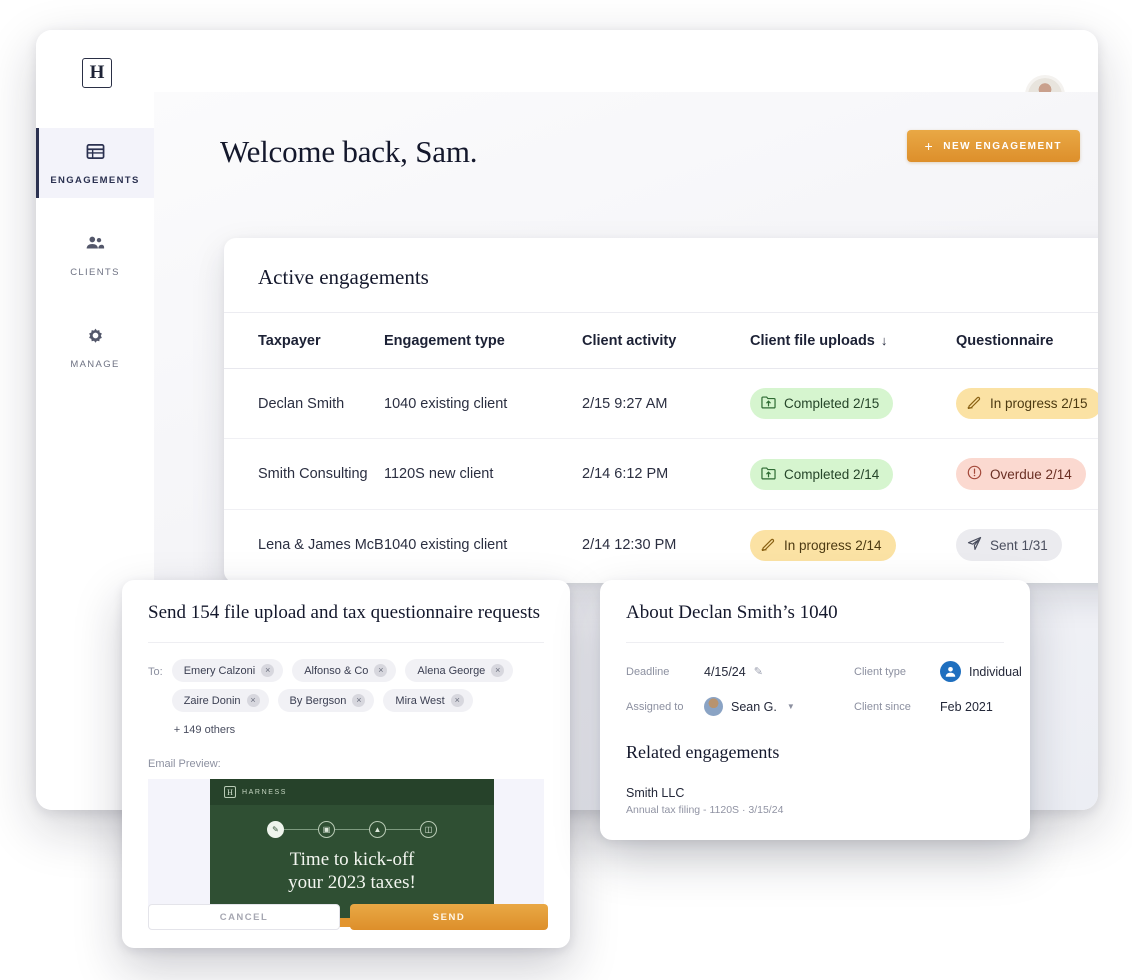 This screenshot has width=1132, height=980. I want to click on sidebar-label-clients: CLIENTS, so click(95, 272).